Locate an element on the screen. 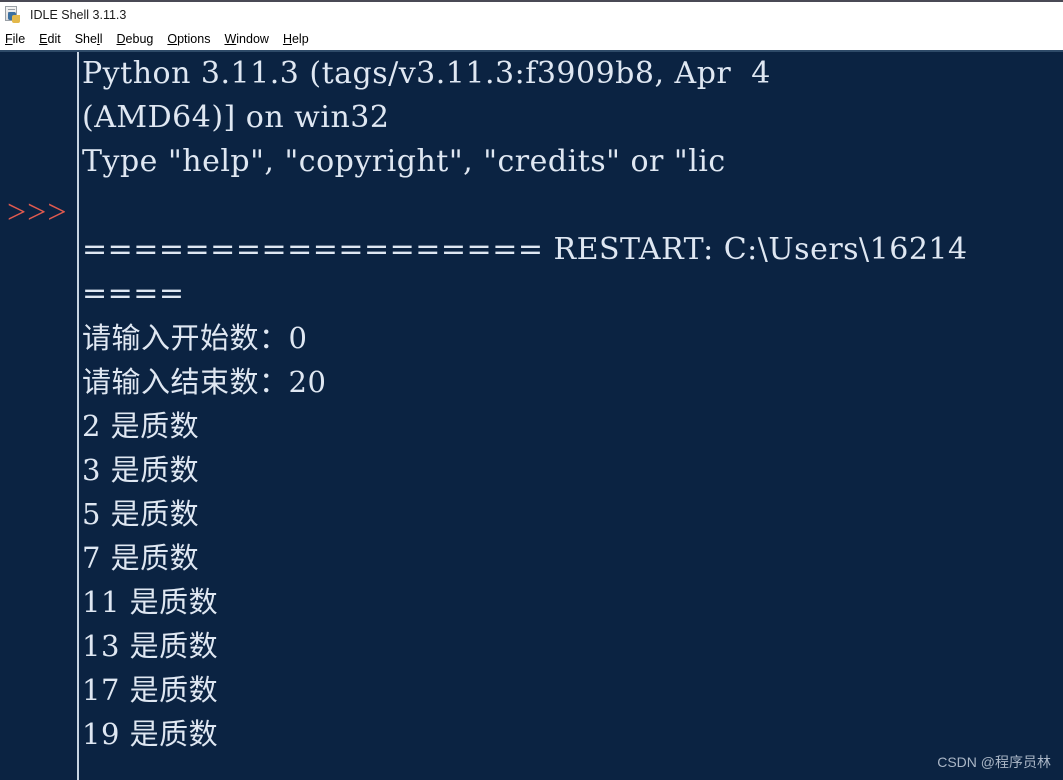 The width and height of the screenshot is (1063, 780). shell-line: 请输入结束数：20 is located at coordinates (204, 382).